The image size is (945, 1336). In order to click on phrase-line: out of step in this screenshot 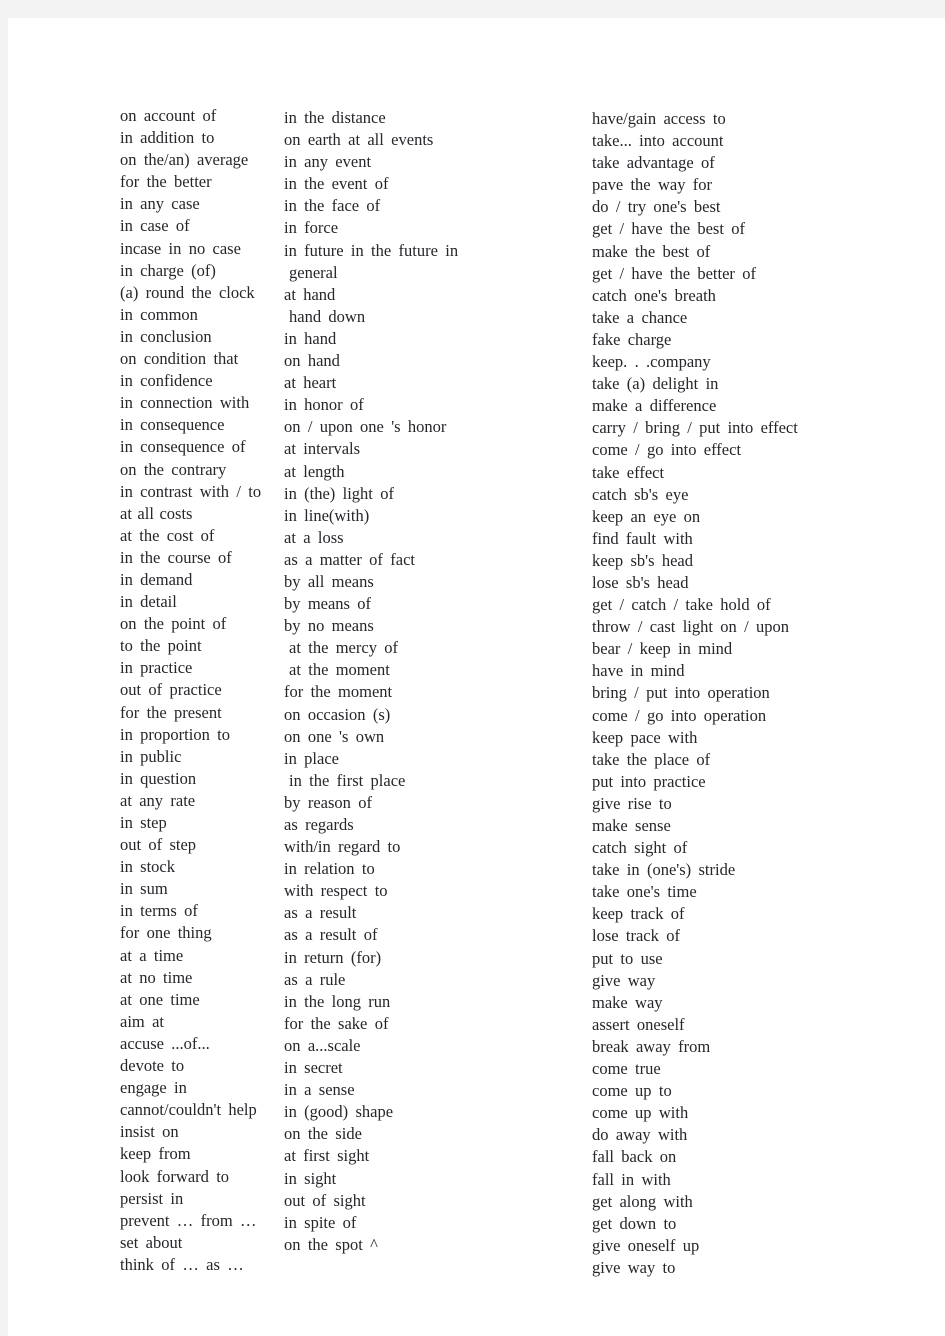, I will do `click(158, 845)`.